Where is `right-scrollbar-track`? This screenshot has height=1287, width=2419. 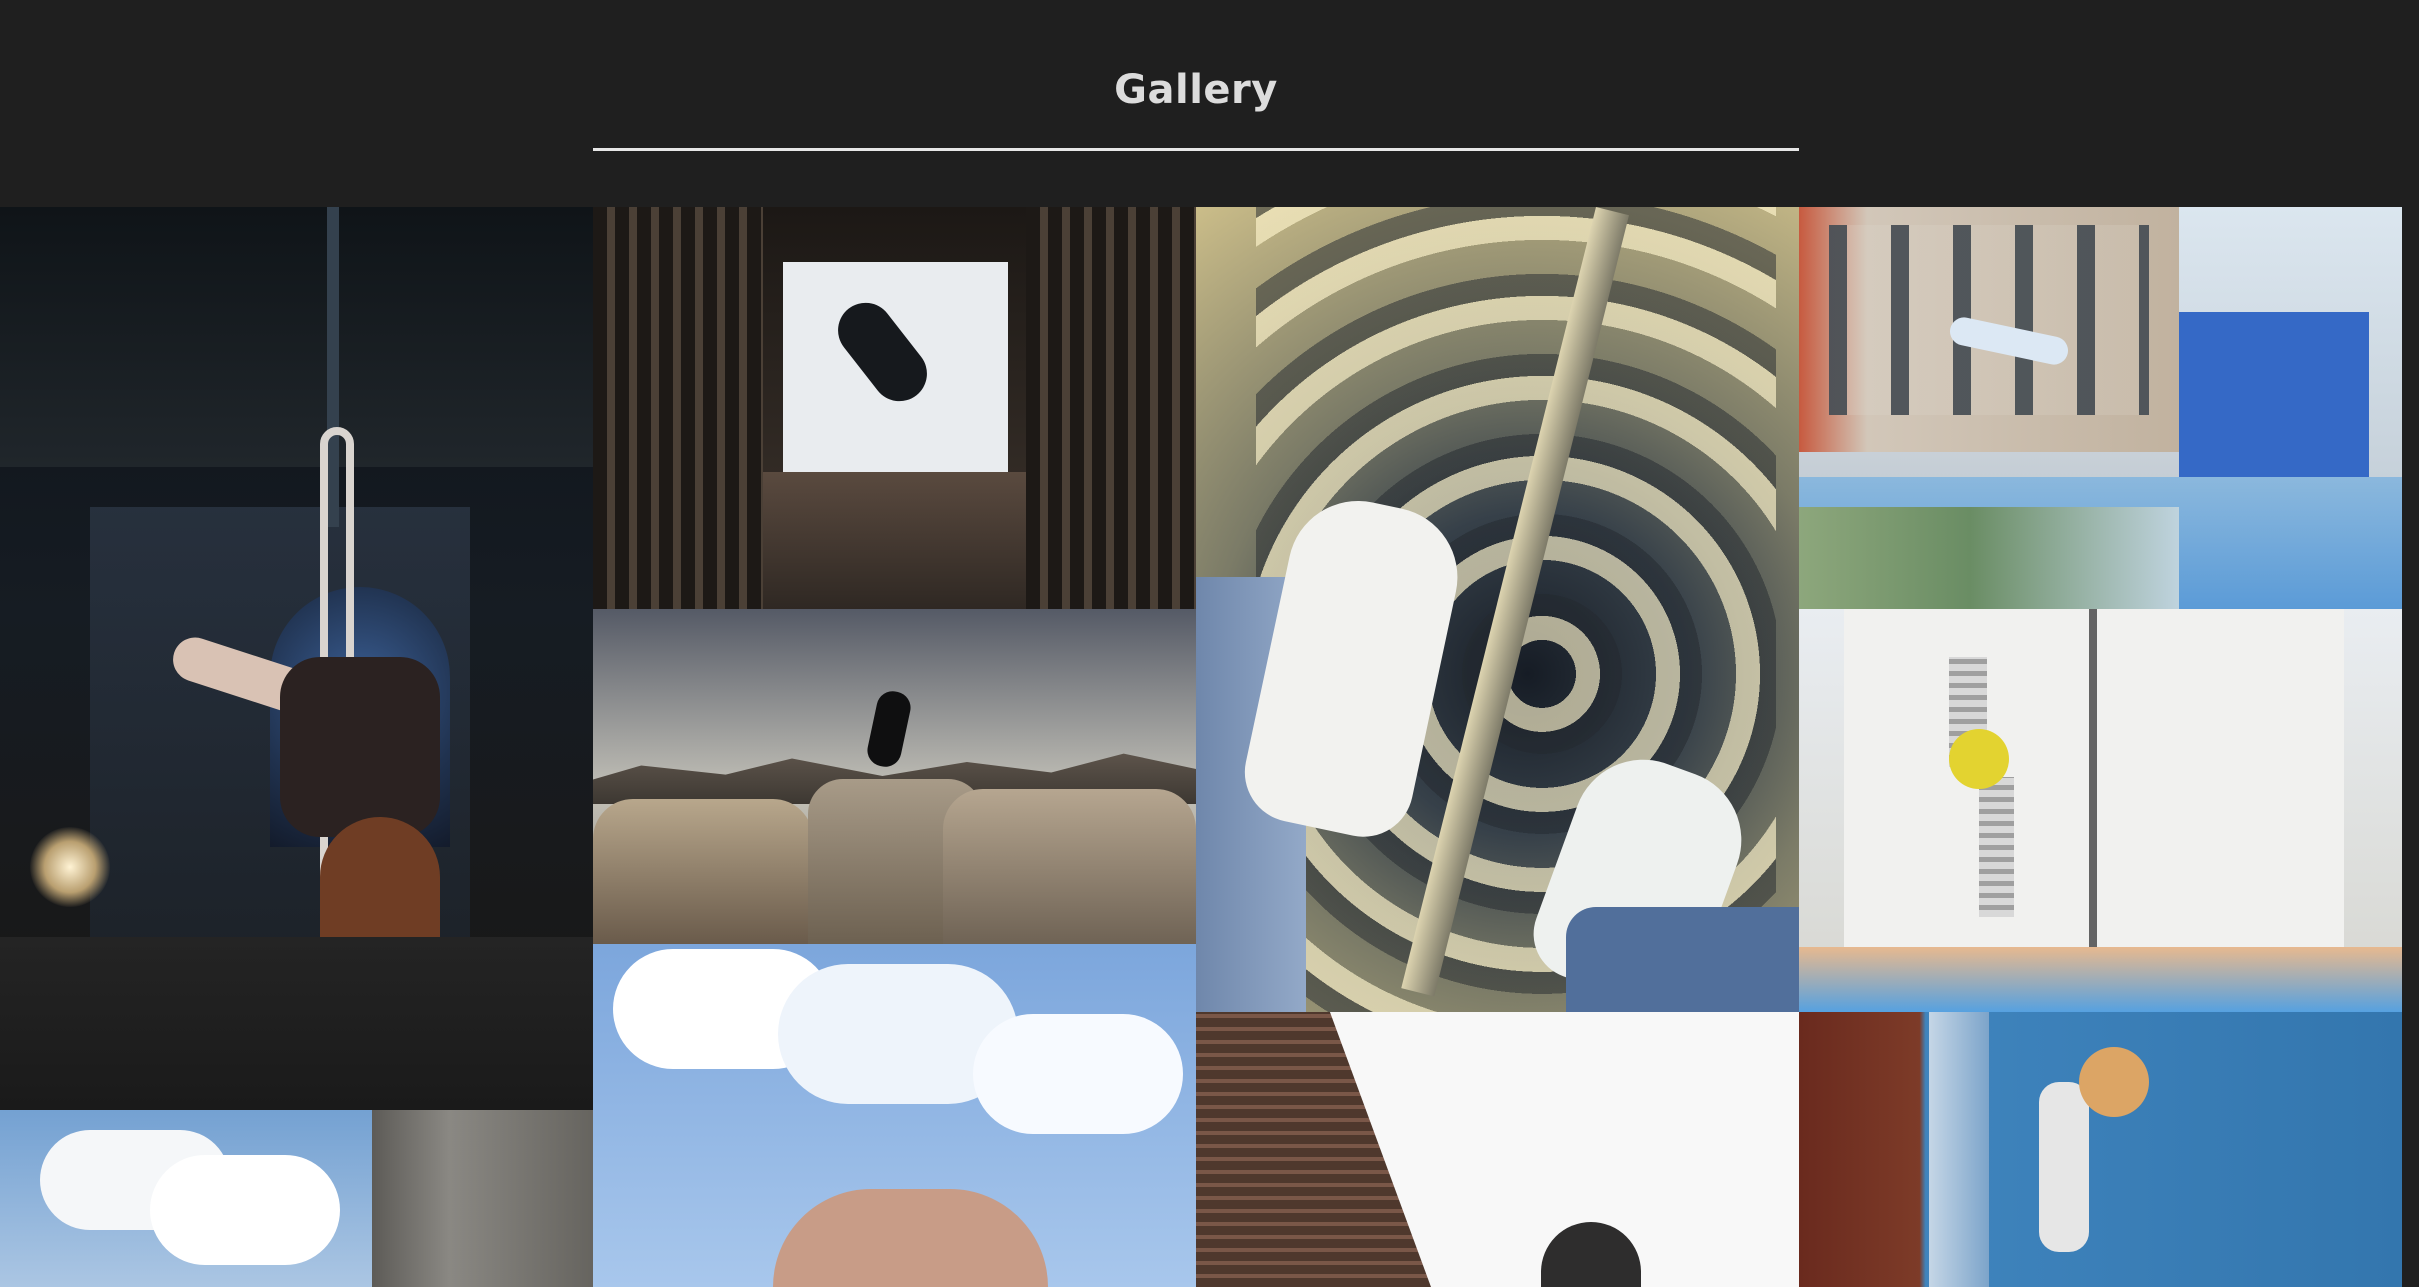
right-scrollbar-track is located at coordinates (2410, 747).